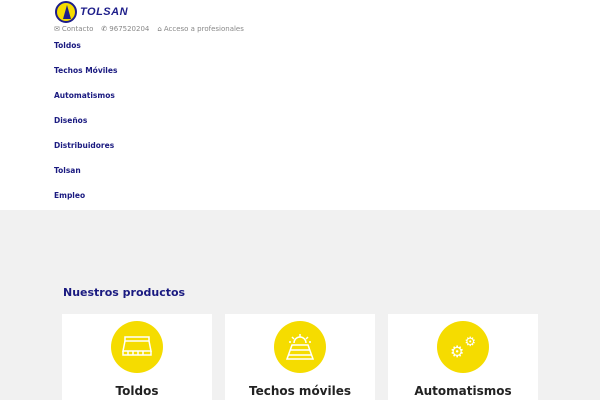 This screenshot has height=404, width=600. I want to click on sun-roof-icon, so click(300, 347).